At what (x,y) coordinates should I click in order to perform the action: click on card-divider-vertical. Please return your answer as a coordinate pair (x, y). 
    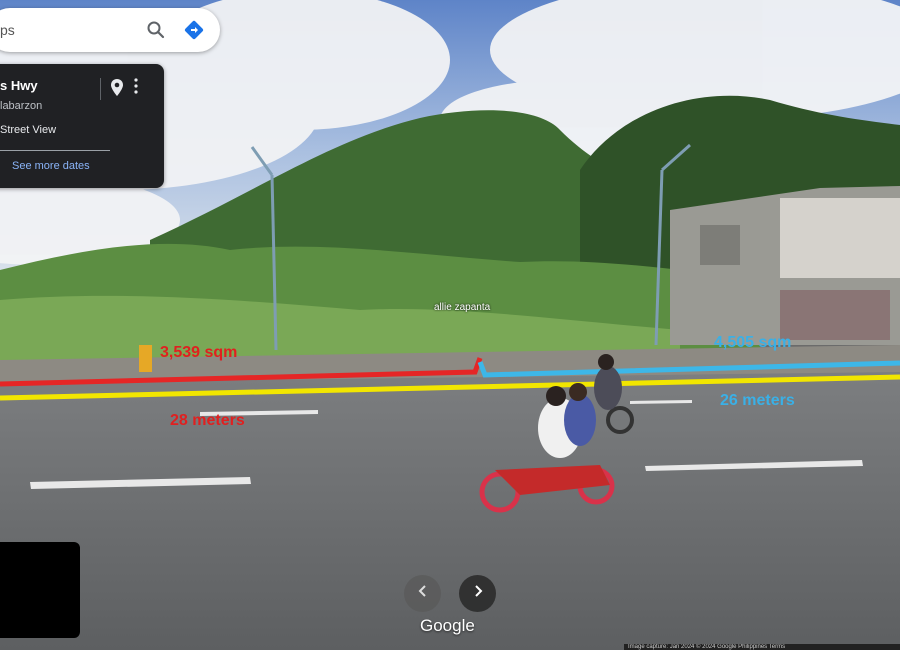
    Looking at the image, I should click on (100, 89).